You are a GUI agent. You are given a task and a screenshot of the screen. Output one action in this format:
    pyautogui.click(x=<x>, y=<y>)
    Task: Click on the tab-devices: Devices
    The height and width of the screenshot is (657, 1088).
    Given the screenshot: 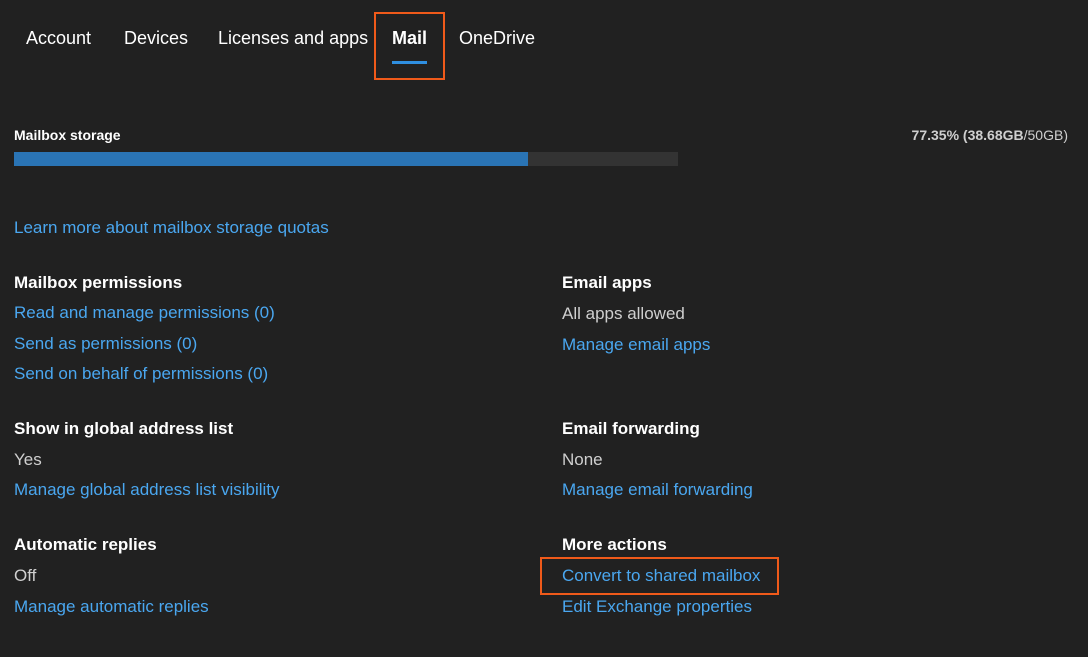 What is the action you would take?
    pyautogui.click(x=156, y=38)
    